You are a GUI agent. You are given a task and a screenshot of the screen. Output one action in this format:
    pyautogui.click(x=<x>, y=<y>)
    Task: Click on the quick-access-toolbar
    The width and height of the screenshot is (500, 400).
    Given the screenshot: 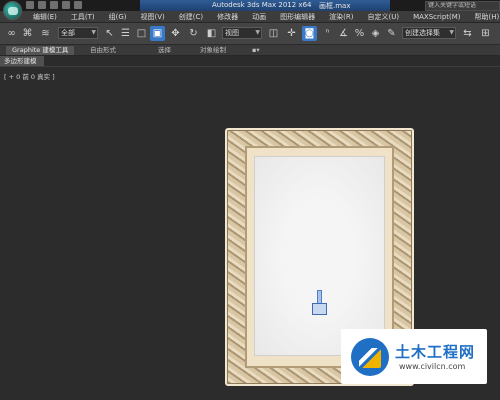 What is the action you would take?
    pyautogui.click(x=54, y=5)
    